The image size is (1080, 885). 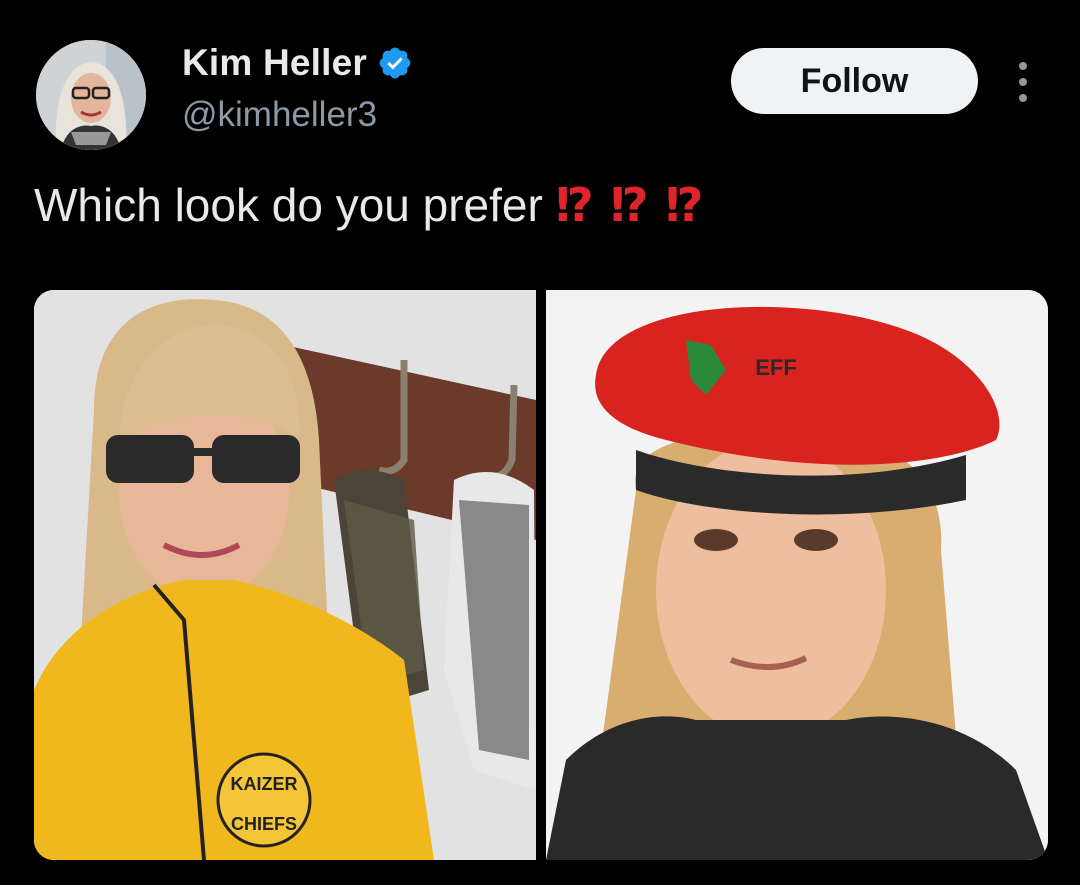 I want to click on svg-text: KAIZER, so click(x=264, y=784).